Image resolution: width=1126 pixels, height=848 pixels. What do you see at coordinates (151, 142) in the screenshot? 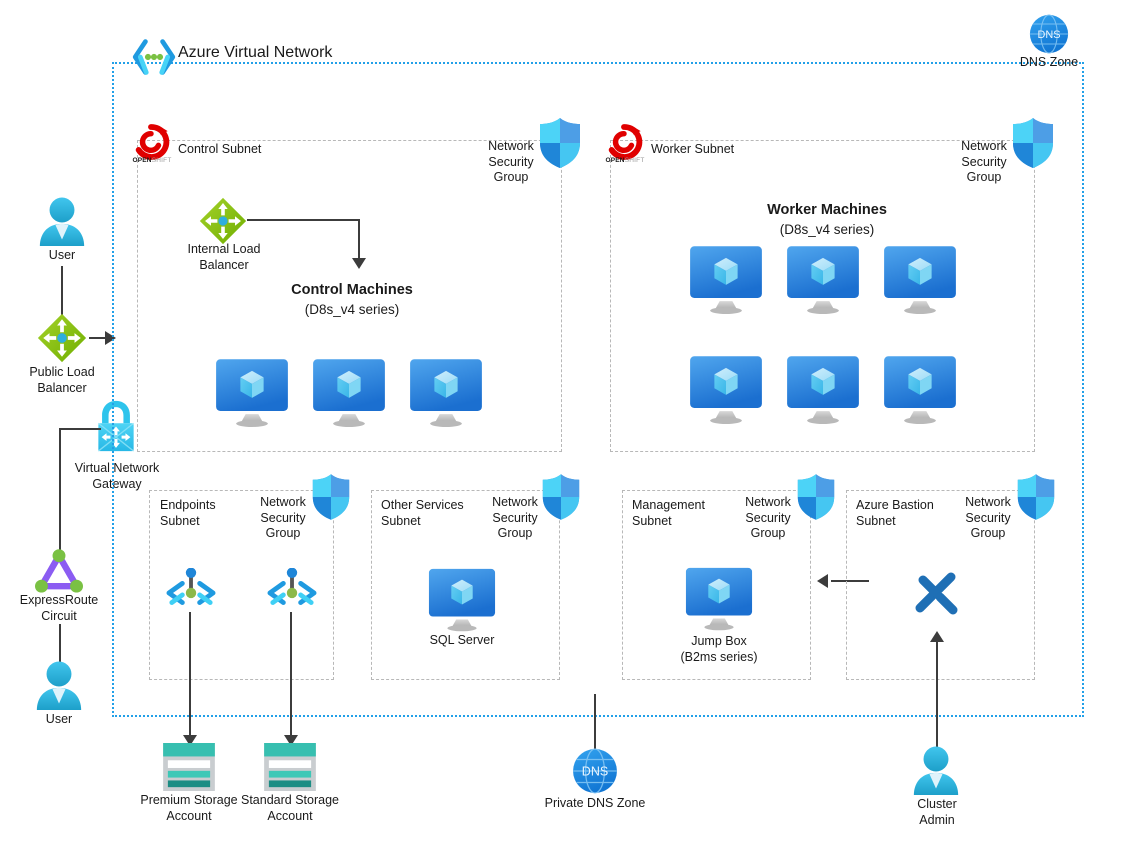
I see `openshift-logo-control` at bounding box center [151, 142].